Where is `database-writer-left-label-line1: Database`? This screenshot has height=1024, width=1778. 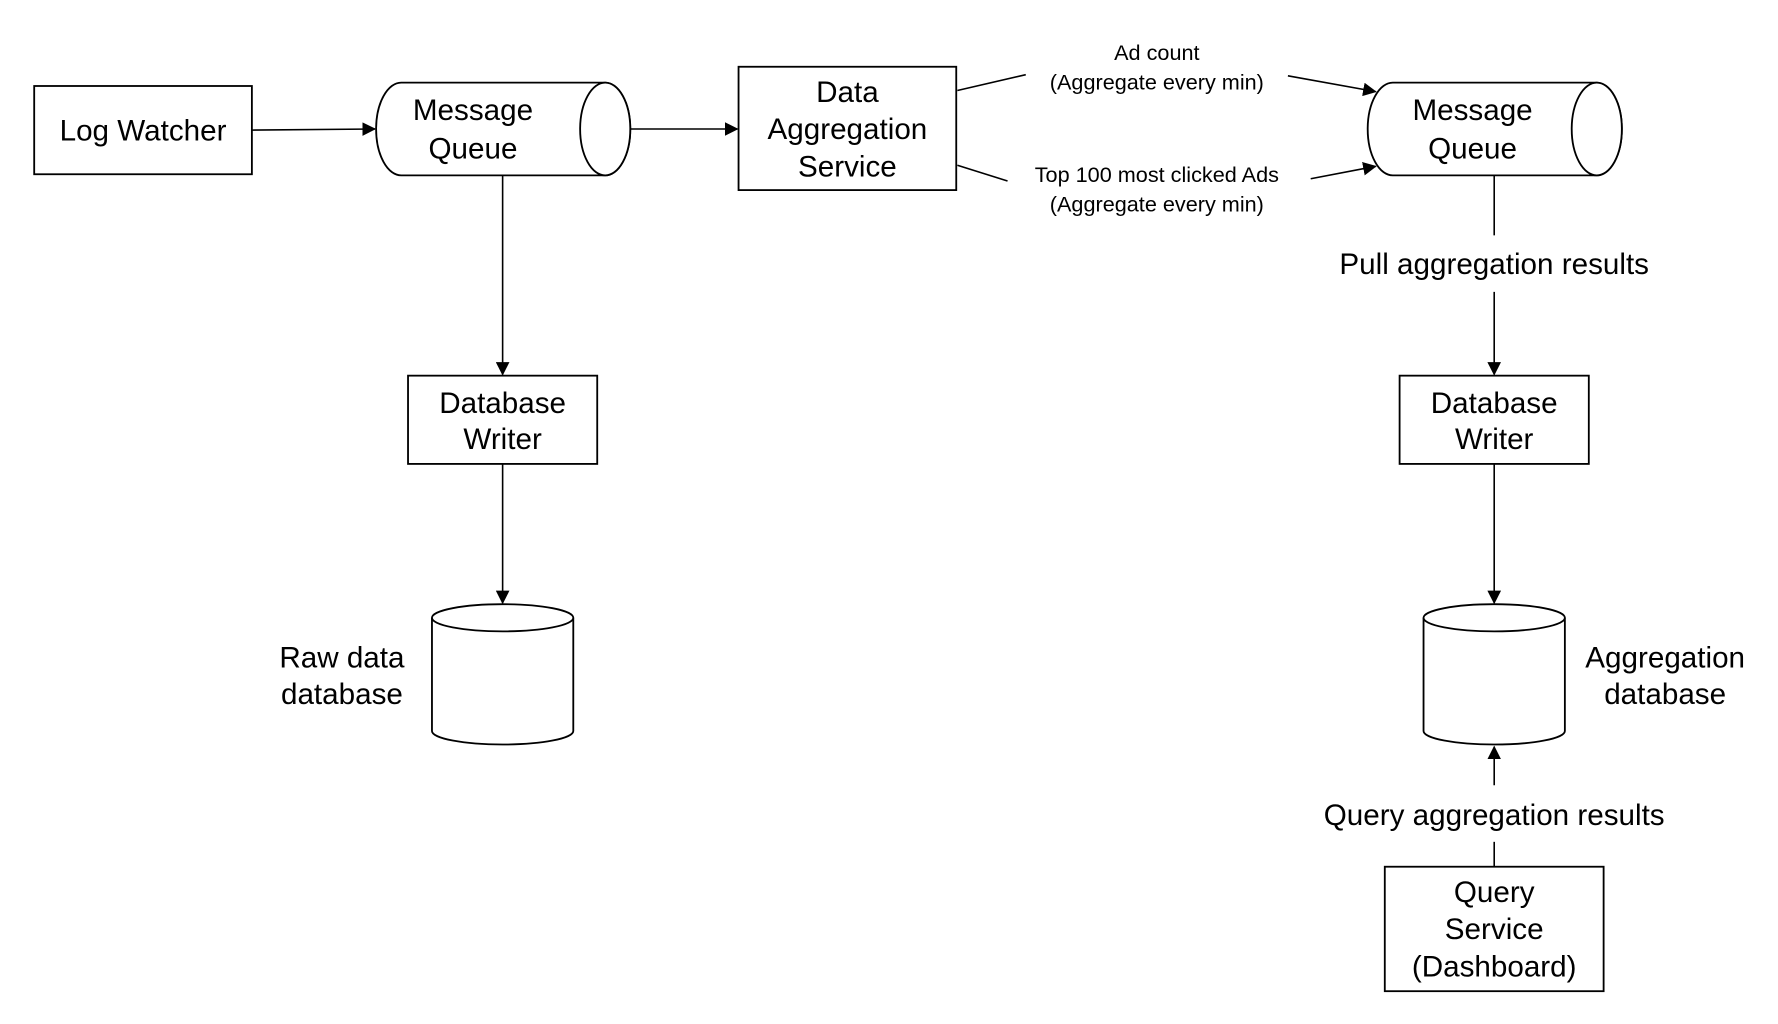 database-writer-left-label-line1: Database is located at coordinates (502, 403).